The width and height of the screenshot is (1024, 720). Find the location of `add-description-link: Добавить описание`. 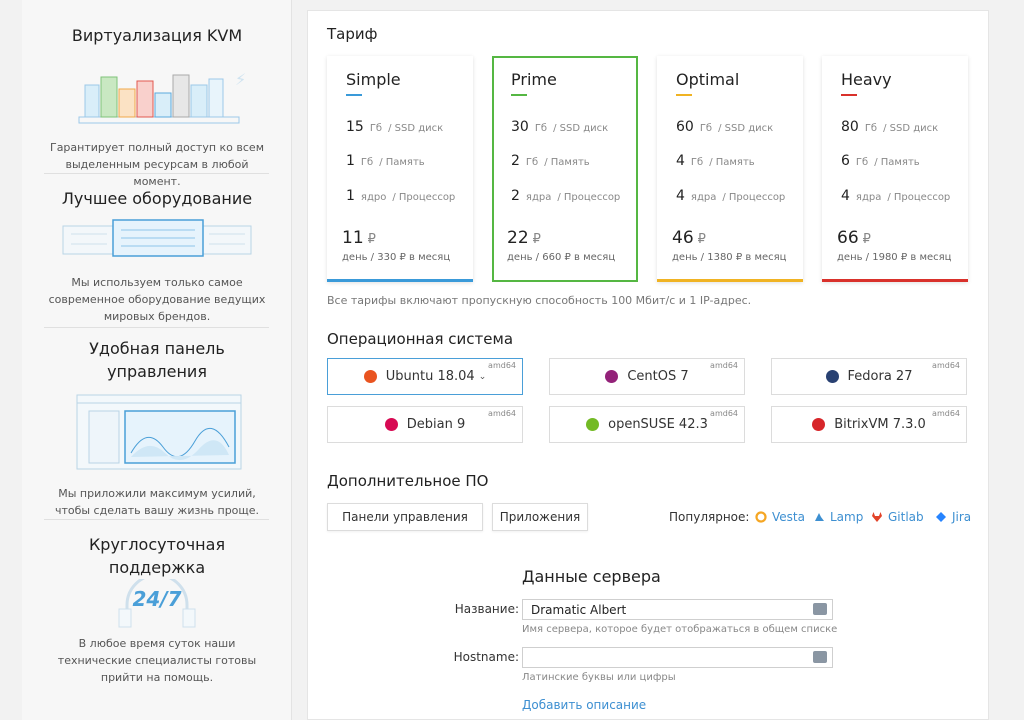

add-description-link: Добавить описание is located at coordinates (584, 705).